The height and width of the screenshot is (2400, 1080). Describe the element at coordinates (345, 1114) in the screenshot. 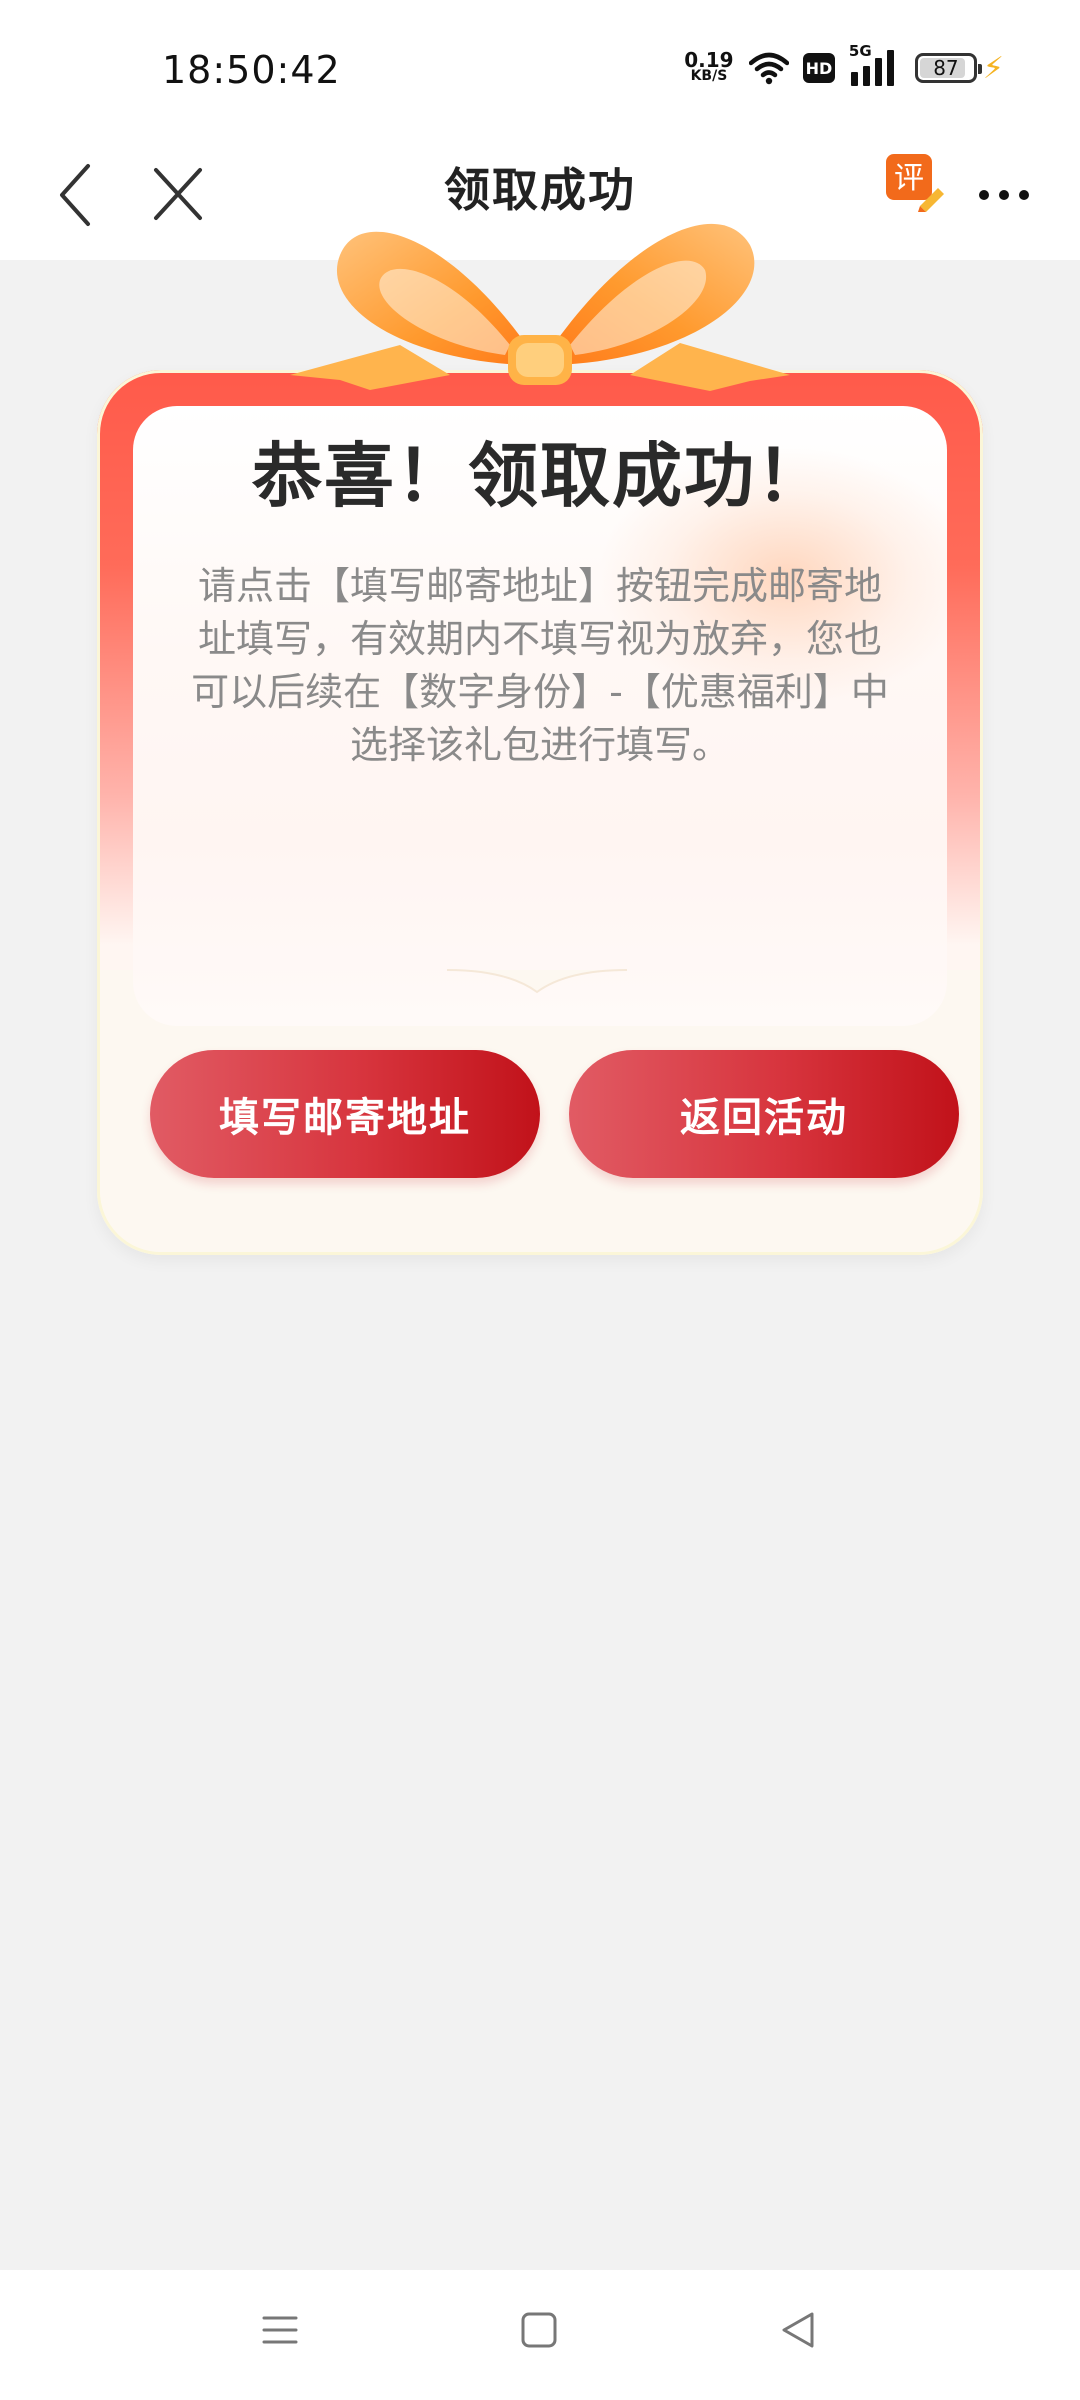

I see `fill-address-button: 填写邮寄地址` at that location.